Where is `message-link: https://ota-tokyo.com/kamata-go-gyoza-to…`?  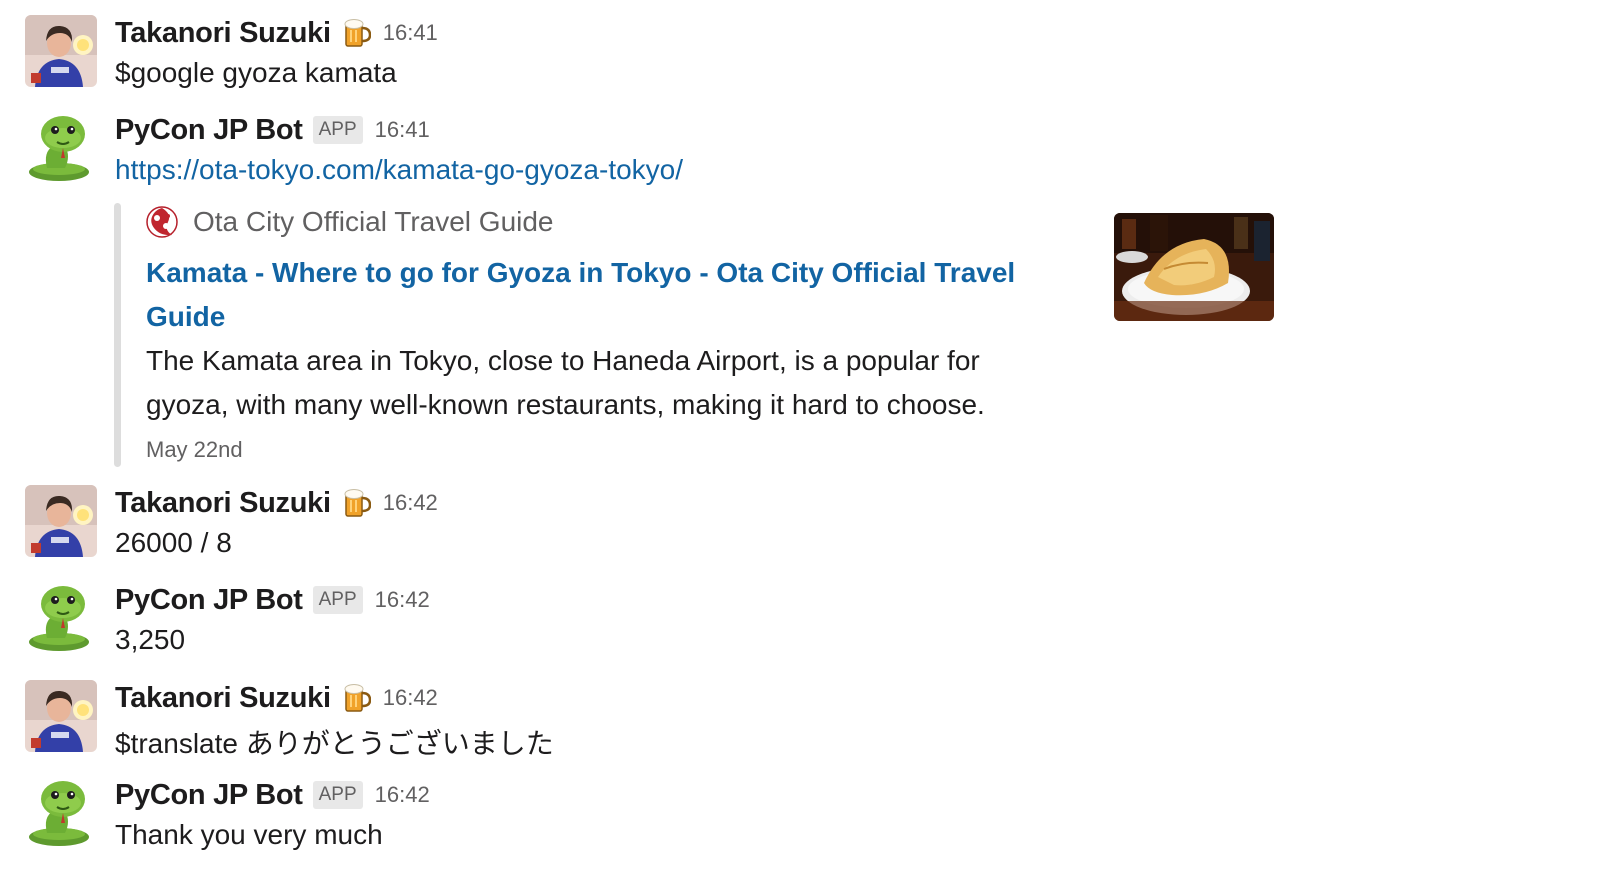
message-link: https://ota-tokyo.com/kamata-go-gyoza-to… is located at coordinates (399, 169).